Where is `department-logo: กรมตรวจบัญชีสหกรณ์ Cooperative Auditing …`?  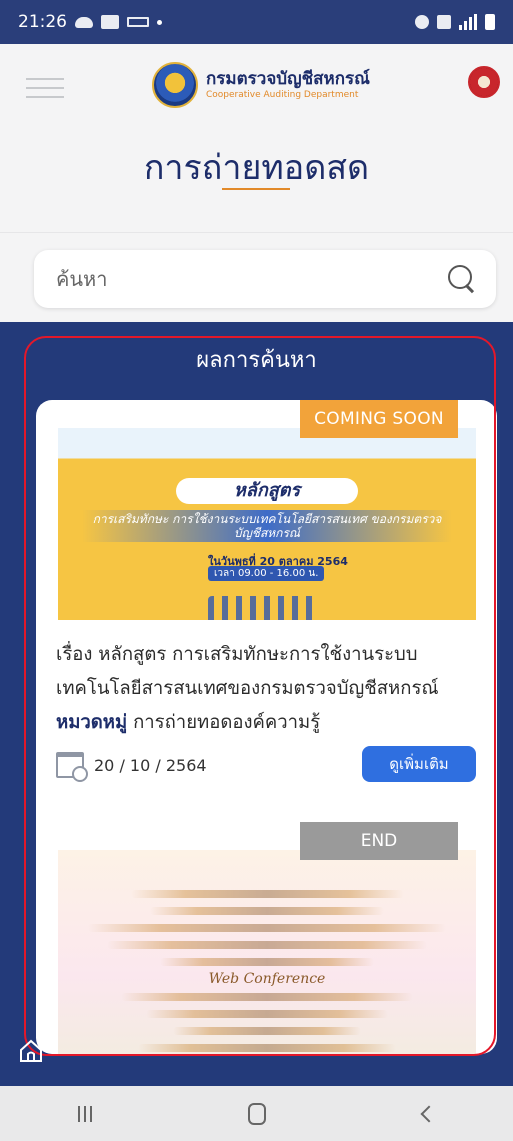 department-logo: กรมตรวจบัญชีสหกรณ์ Cooperative Auditing … is located at coordinates (261, 85).